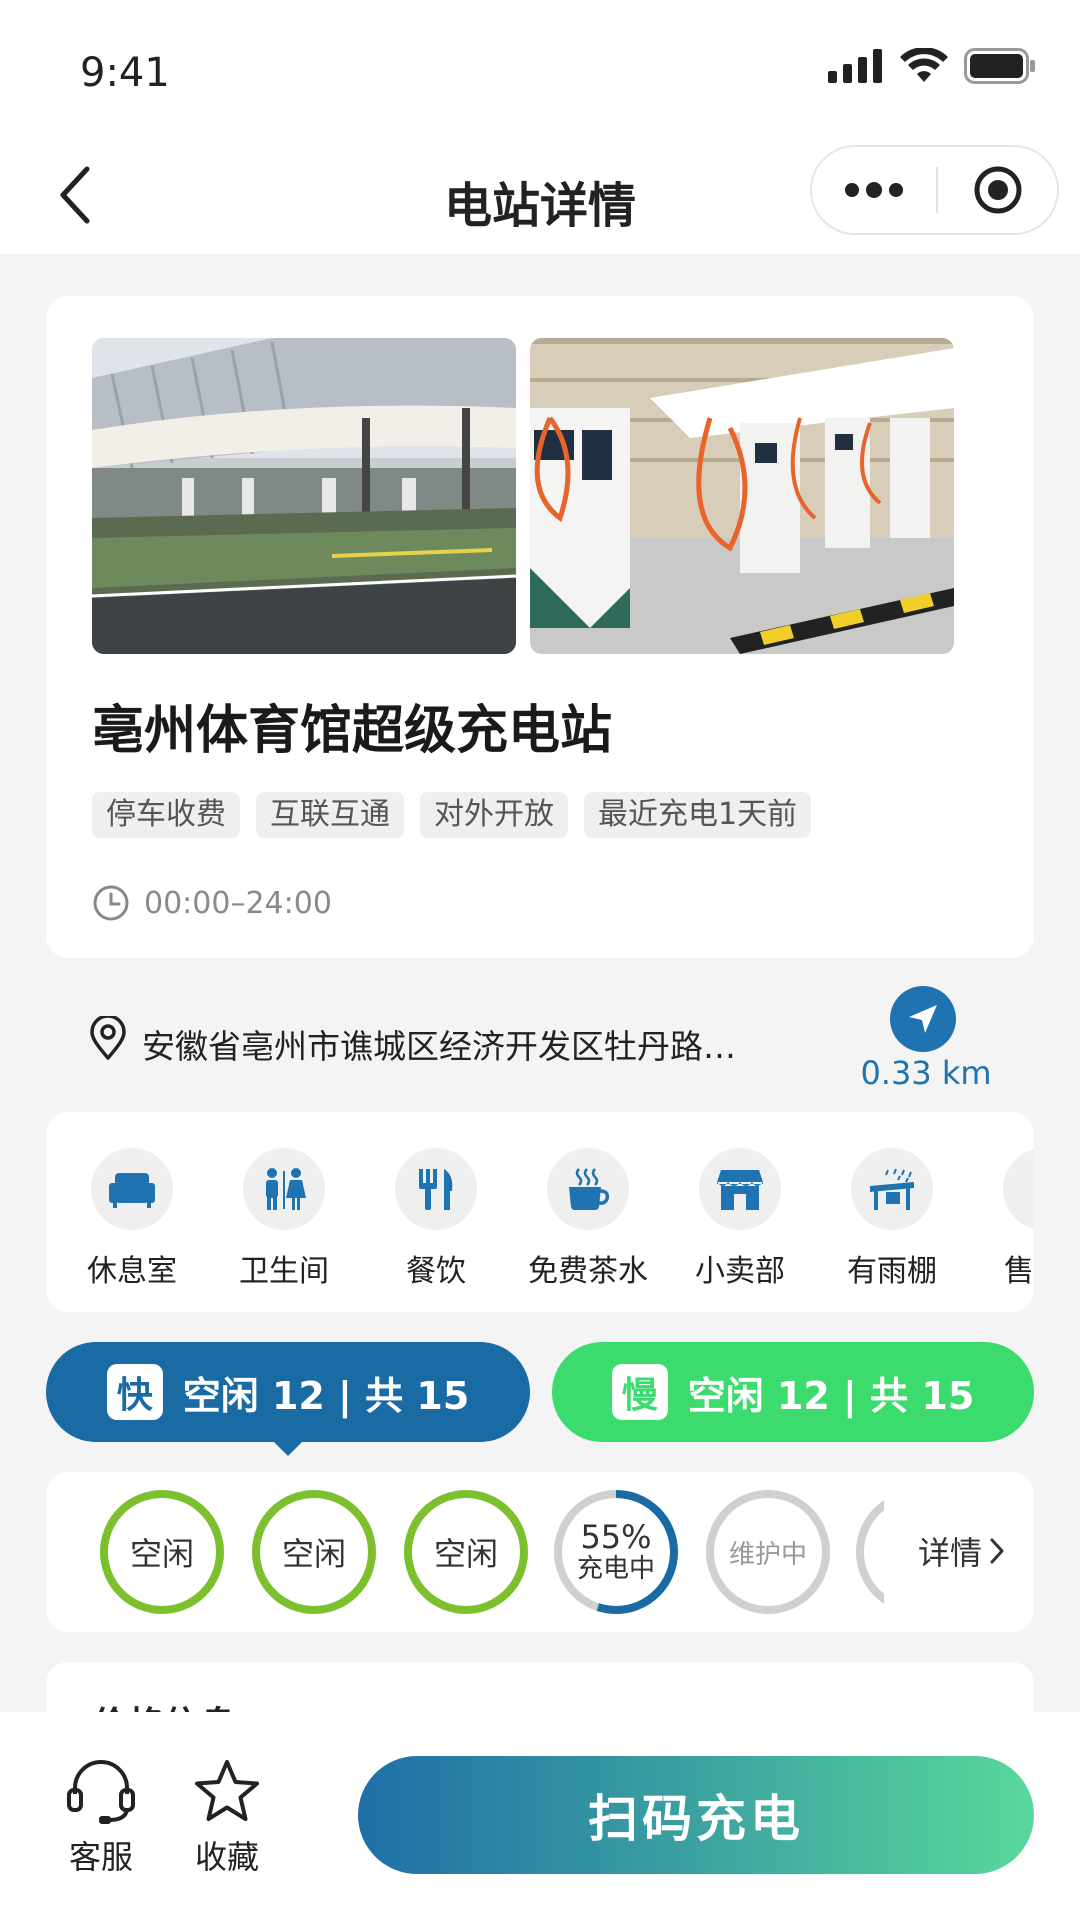  What do you see at coordinates (284, 1271) in the screenshot?
I see `amenity-label: 卫生间` at bounding box center [284, 1271].